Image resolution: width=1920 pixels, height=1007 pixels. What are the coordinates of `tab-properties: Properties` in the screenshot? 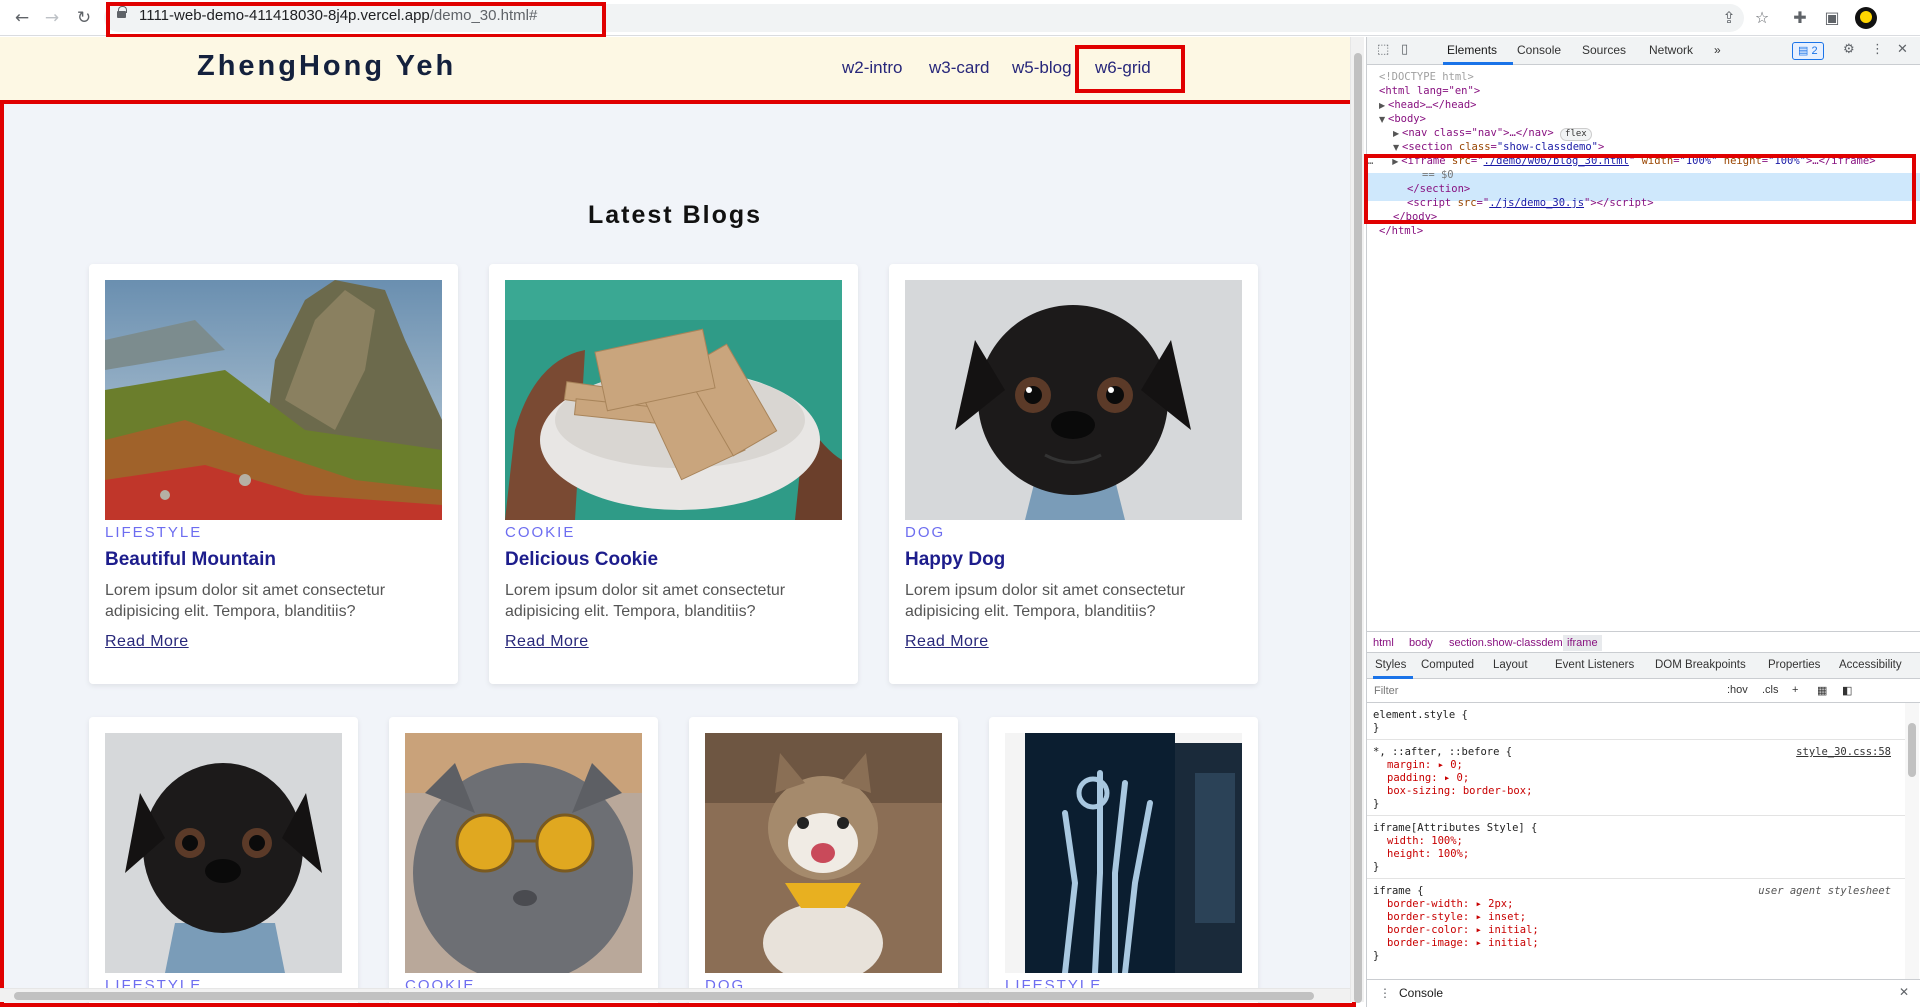 It's located at (1794, 665).